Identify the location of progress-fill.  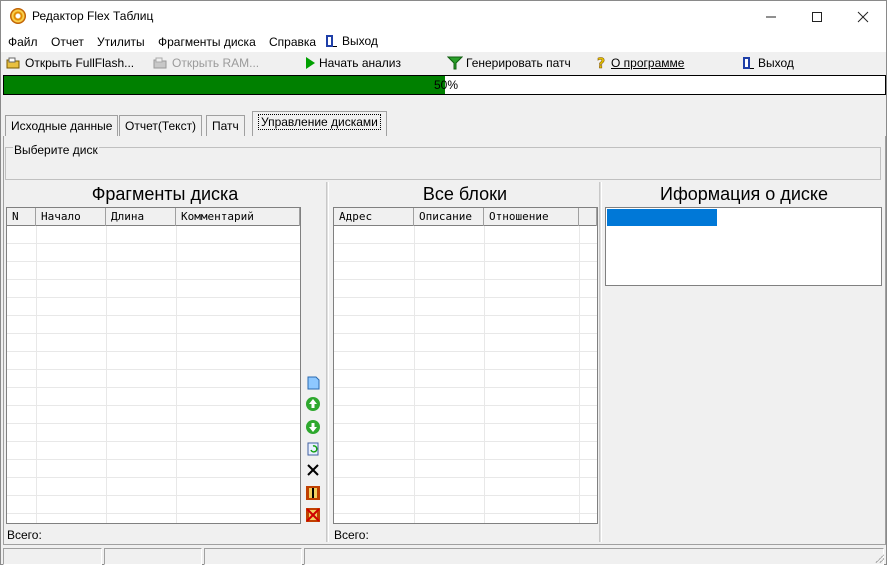
(224, 85).